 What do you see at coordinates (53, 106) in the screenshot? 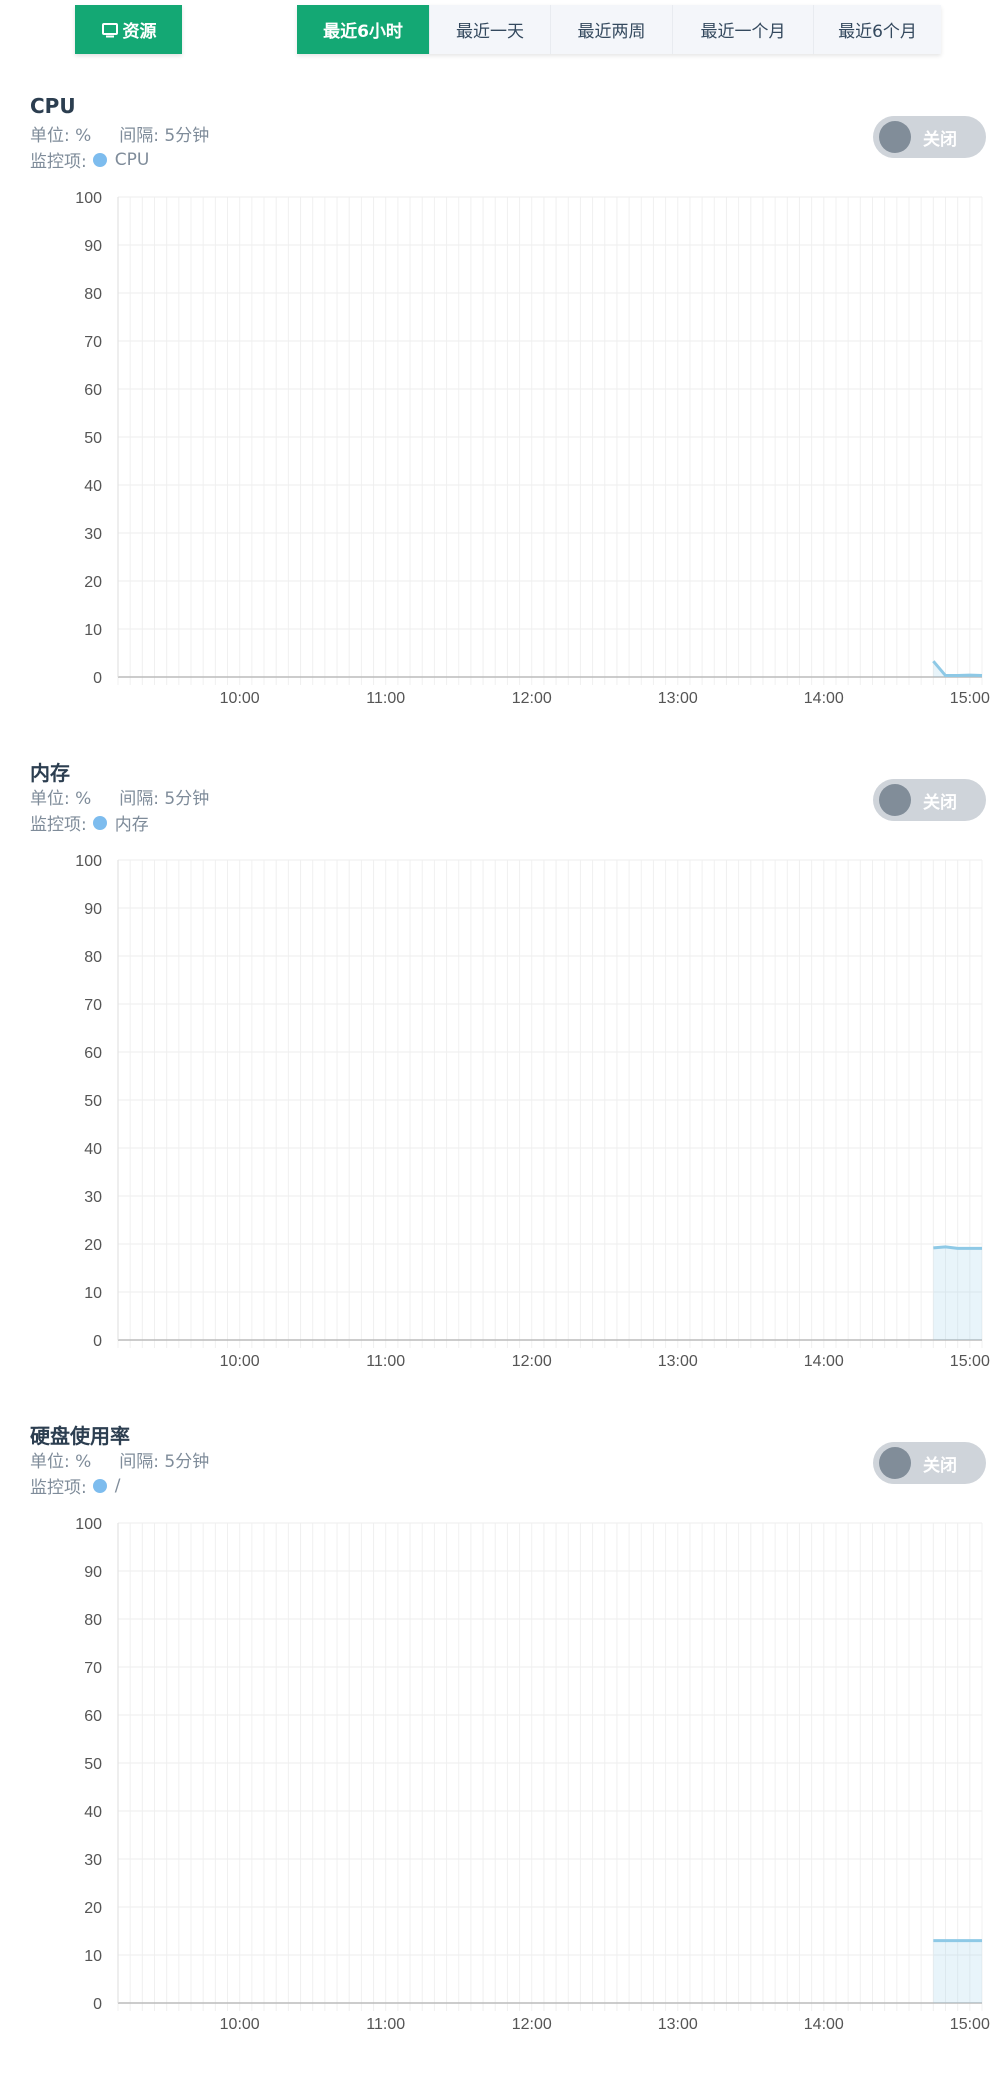
I see `section-title: CPU` at bounding box center [53, 106].